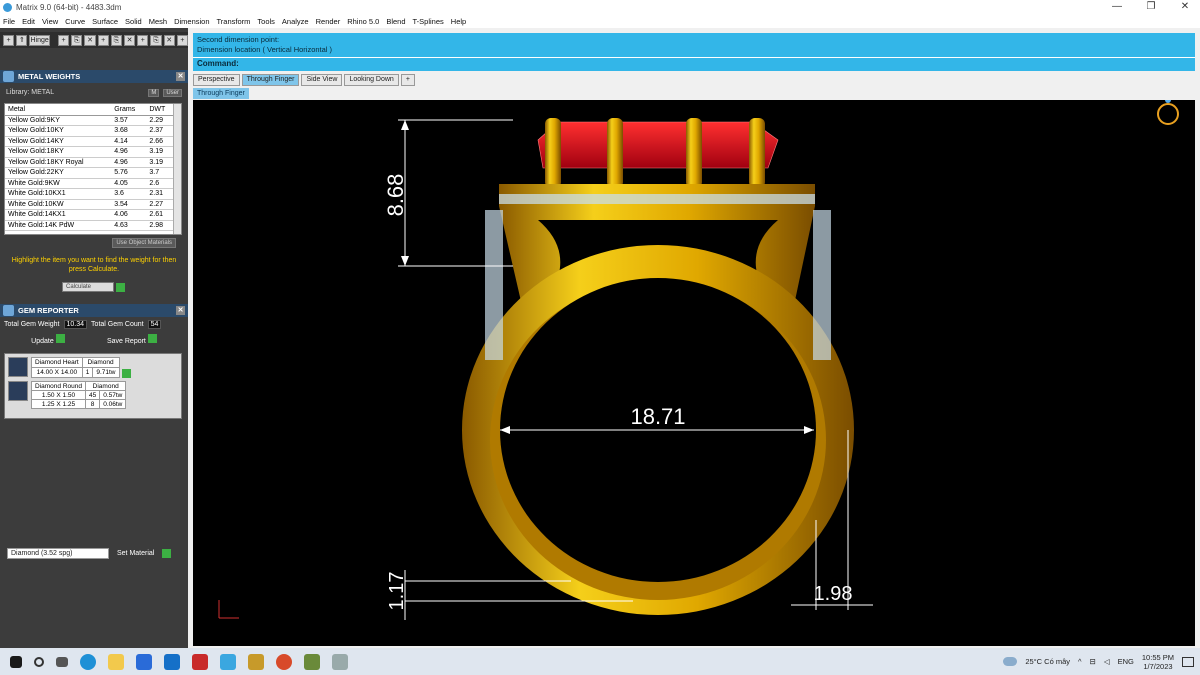  I want to click on gem-row: 1.50 X 1.50 45 0.57tw, so click(79, 395).